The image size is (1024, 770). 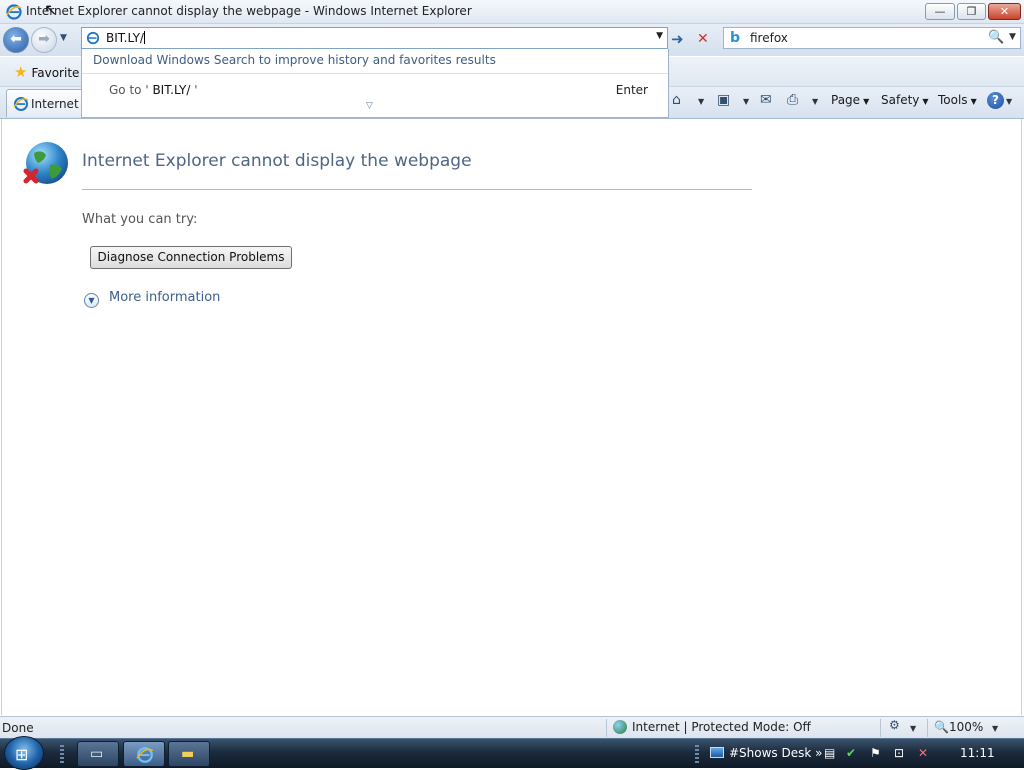 I want to click on text-caret, so click(x=144, y=37).